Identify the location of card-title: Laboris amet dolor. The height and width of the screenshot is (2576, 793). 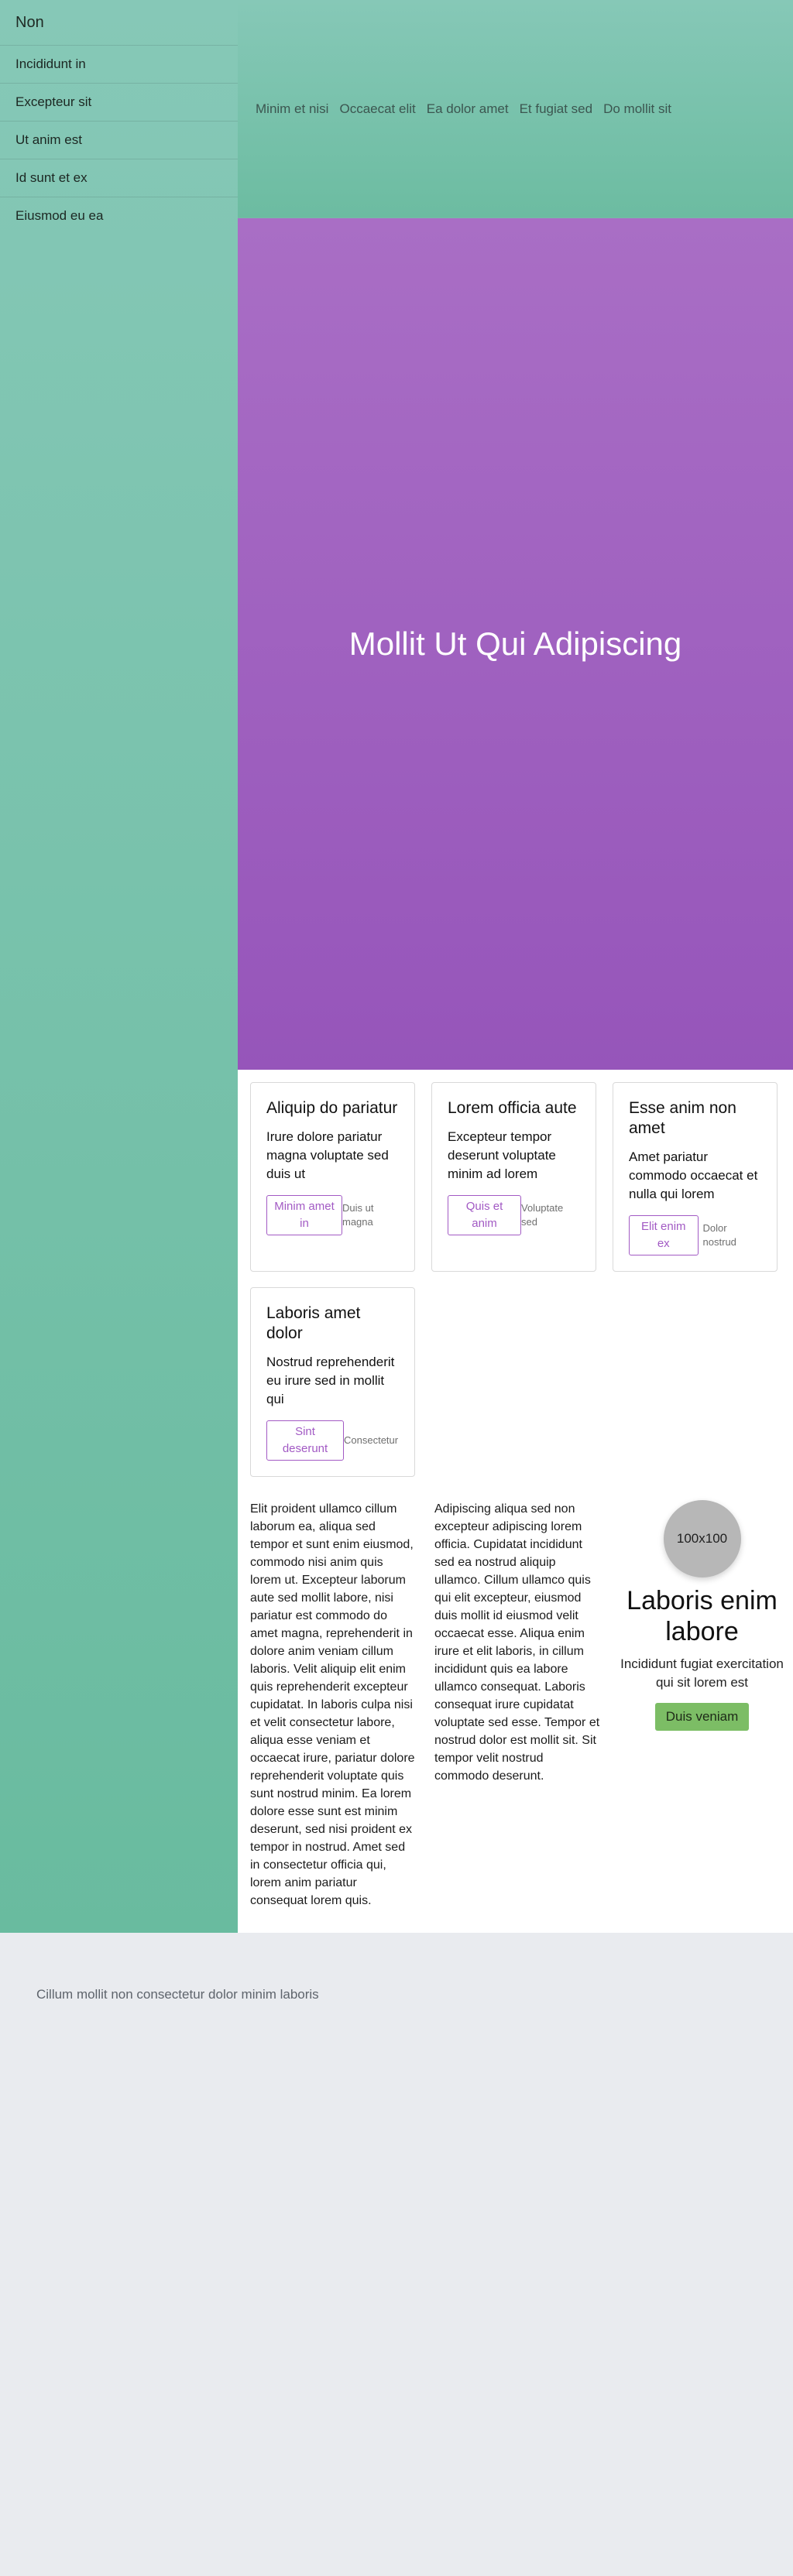
(313, 1323).